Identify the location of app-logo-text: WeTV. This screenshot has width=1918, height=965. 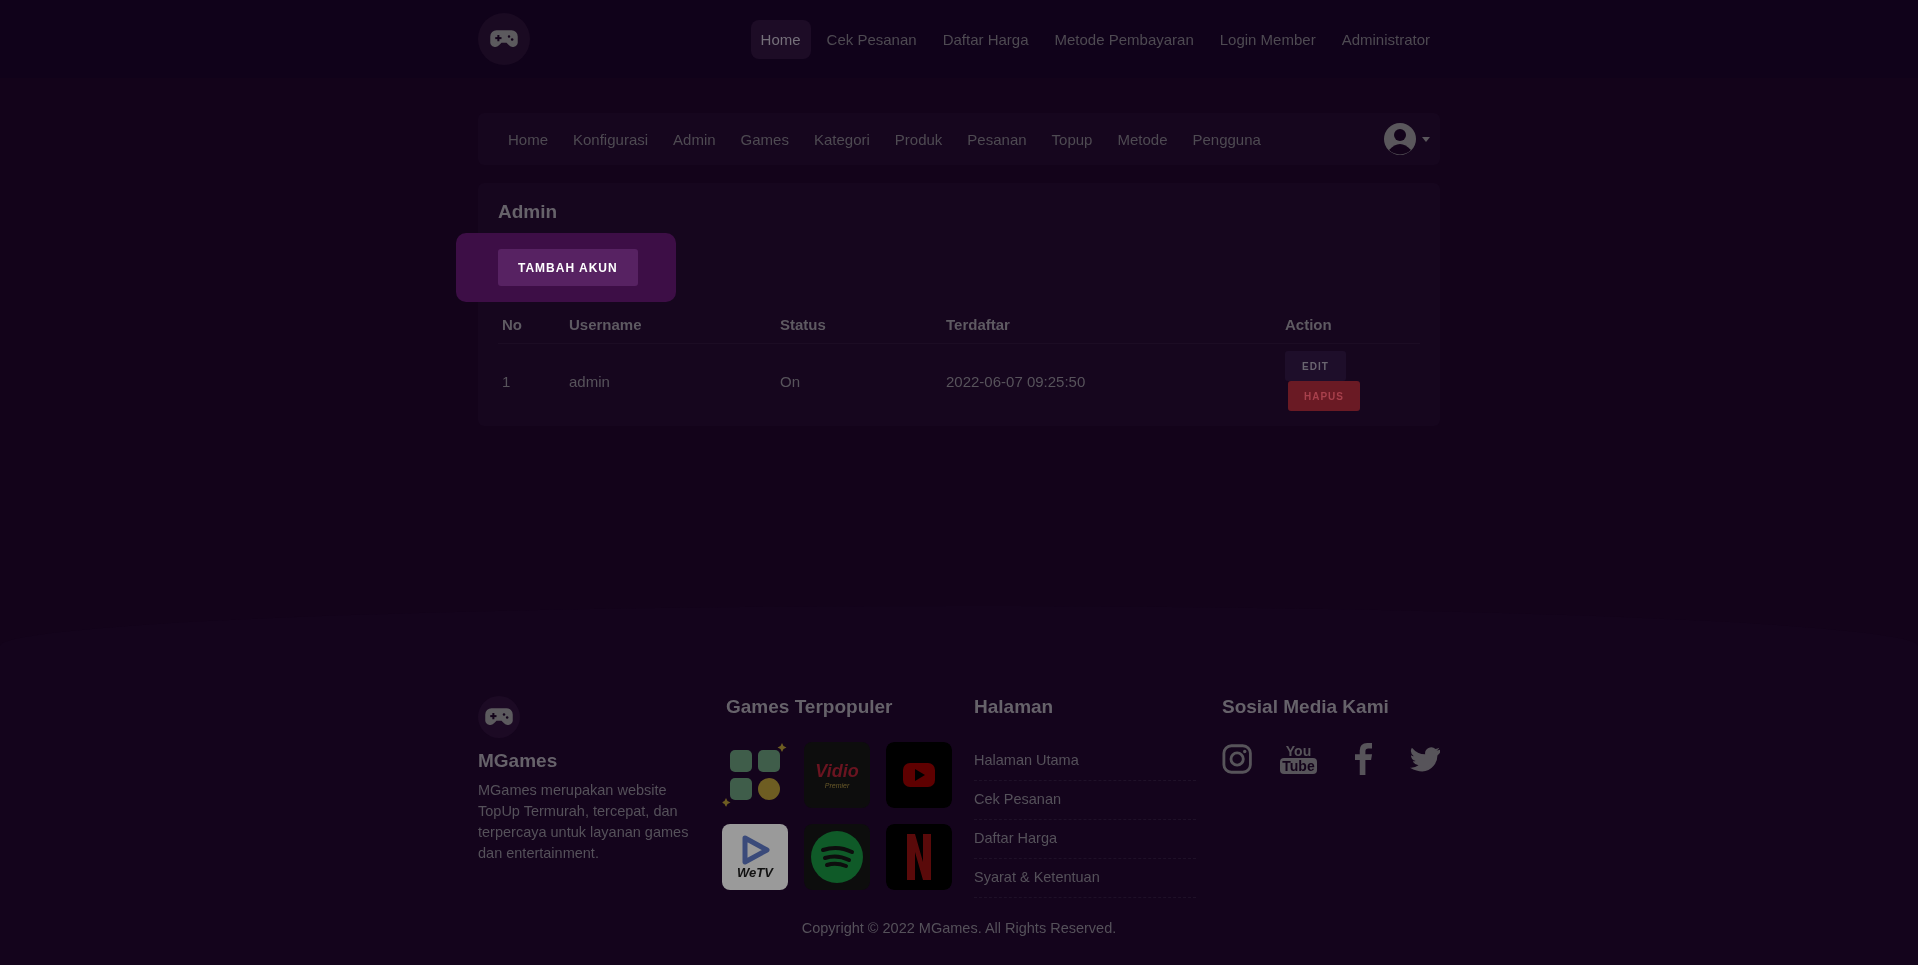
(755, 872).